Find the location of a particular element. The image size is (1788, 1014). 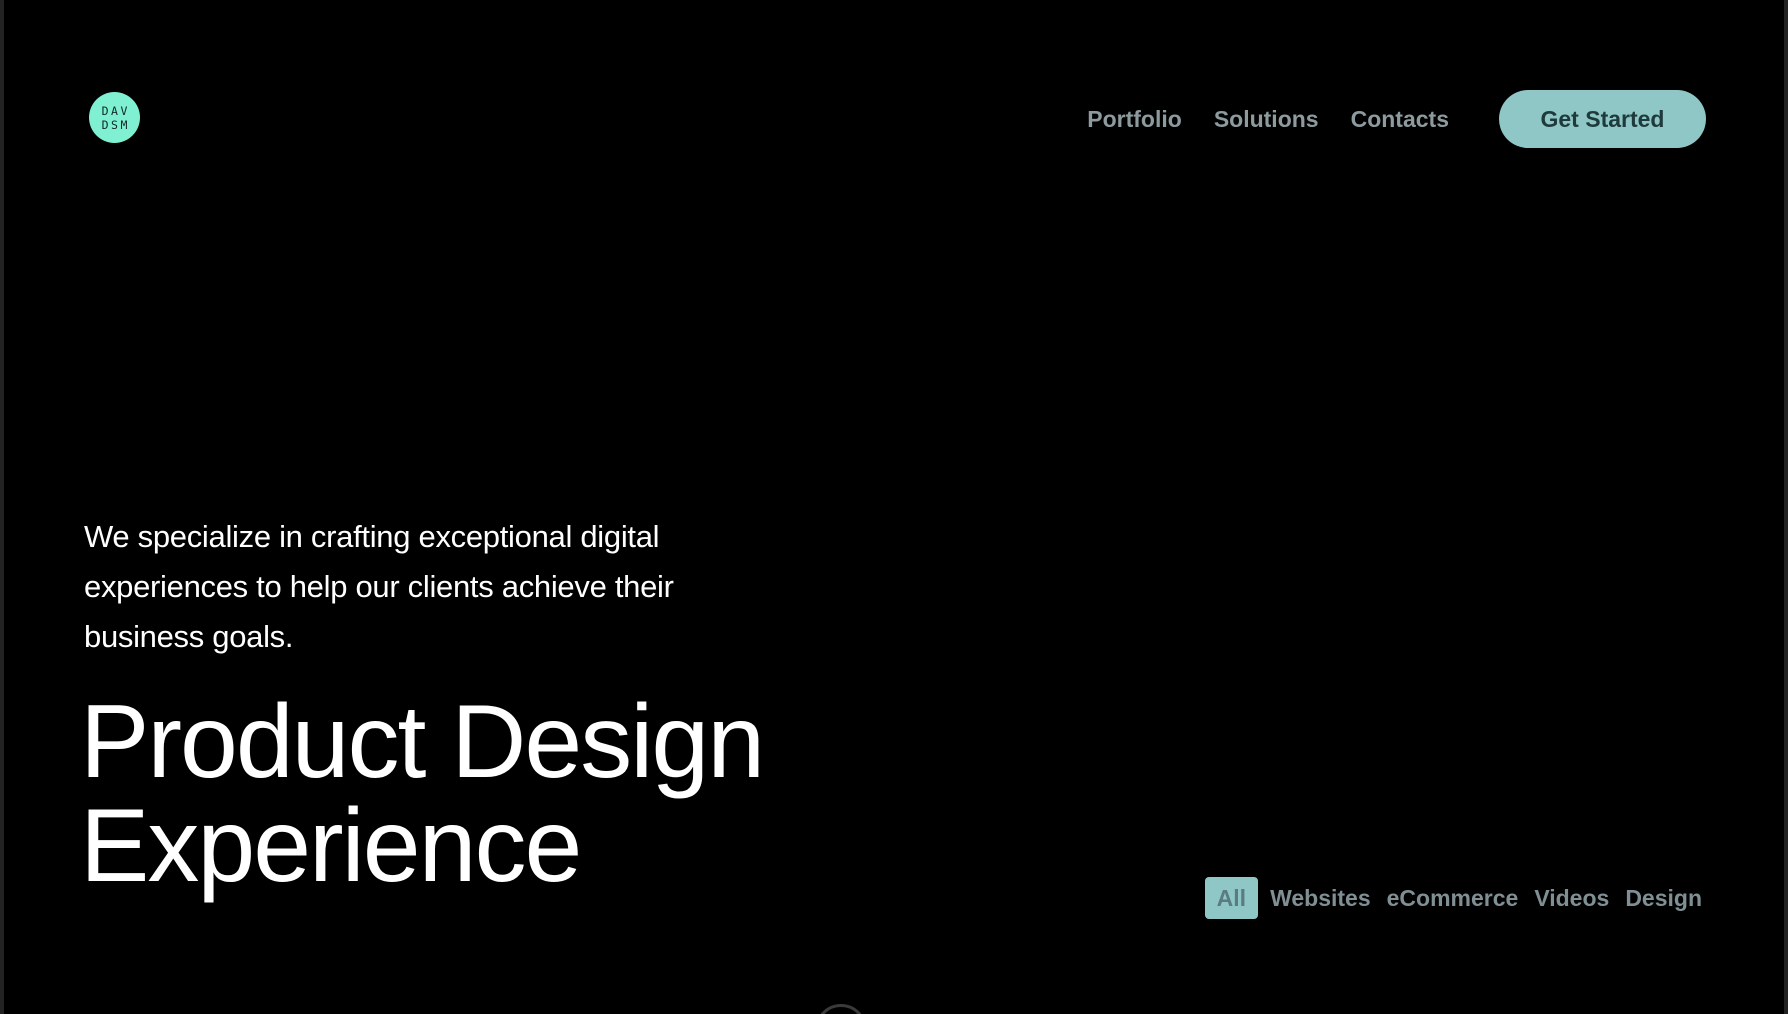

window-edge-left is located at coordinates (2, 507).